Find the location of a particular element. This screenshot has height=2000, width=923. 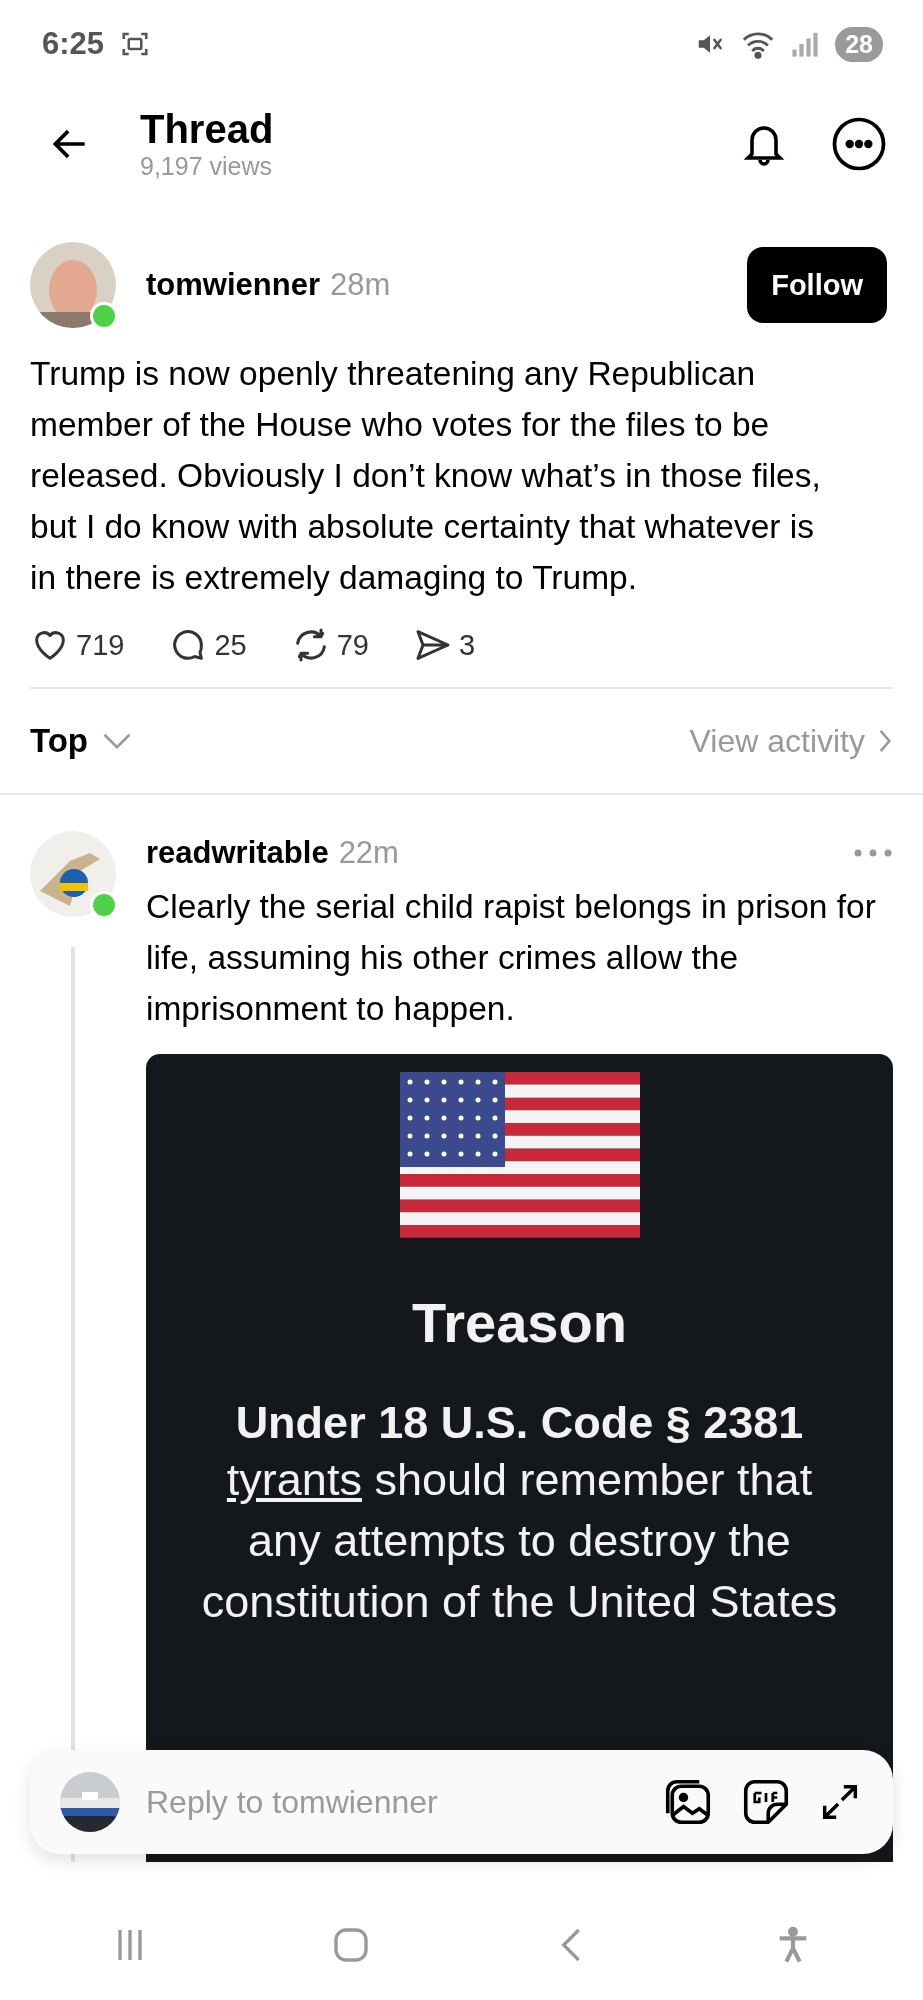

reply-input: Reply to tomwienner is located at coordinates (390, 1802).